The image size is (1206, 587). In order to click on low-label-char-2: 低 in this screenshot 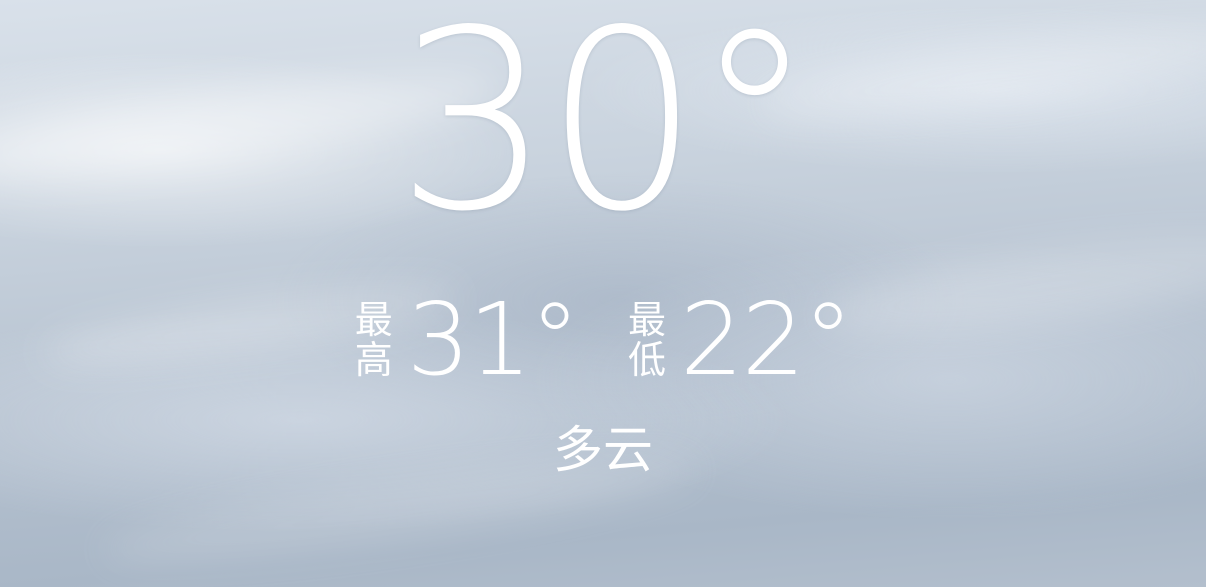, I will do `click(647, 360)`.